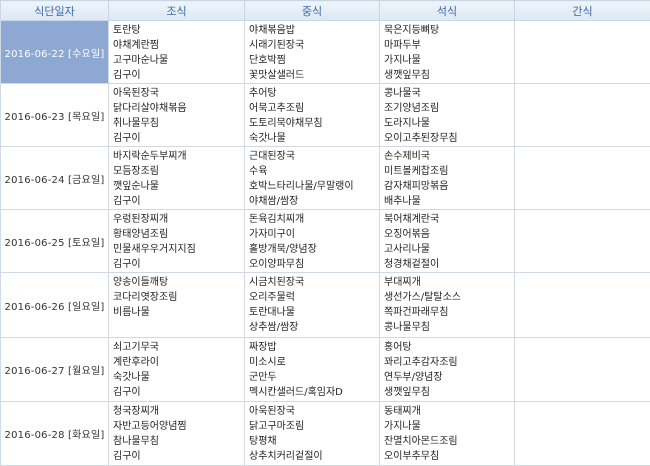 The image size is (650, 466). What do you see at coordinates (55, 52) in the screenshot?
I see `date-cell: 2016-06-22 [수요일]` at bounding box center [55, 52].